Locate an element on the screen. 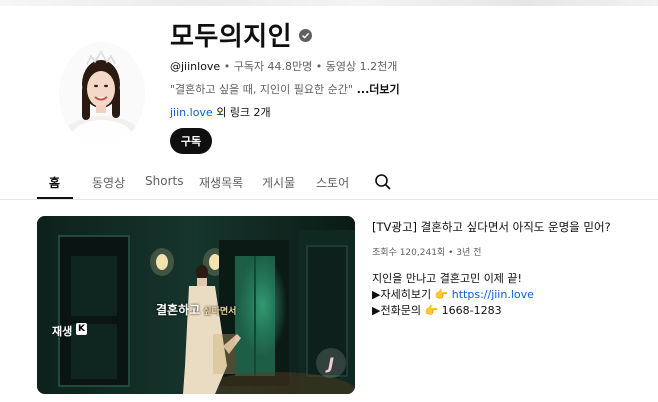 Image resolution: width=658 pixels, height=402 pixels. video-age: 3년 전 is located at coordinates (469, 253).